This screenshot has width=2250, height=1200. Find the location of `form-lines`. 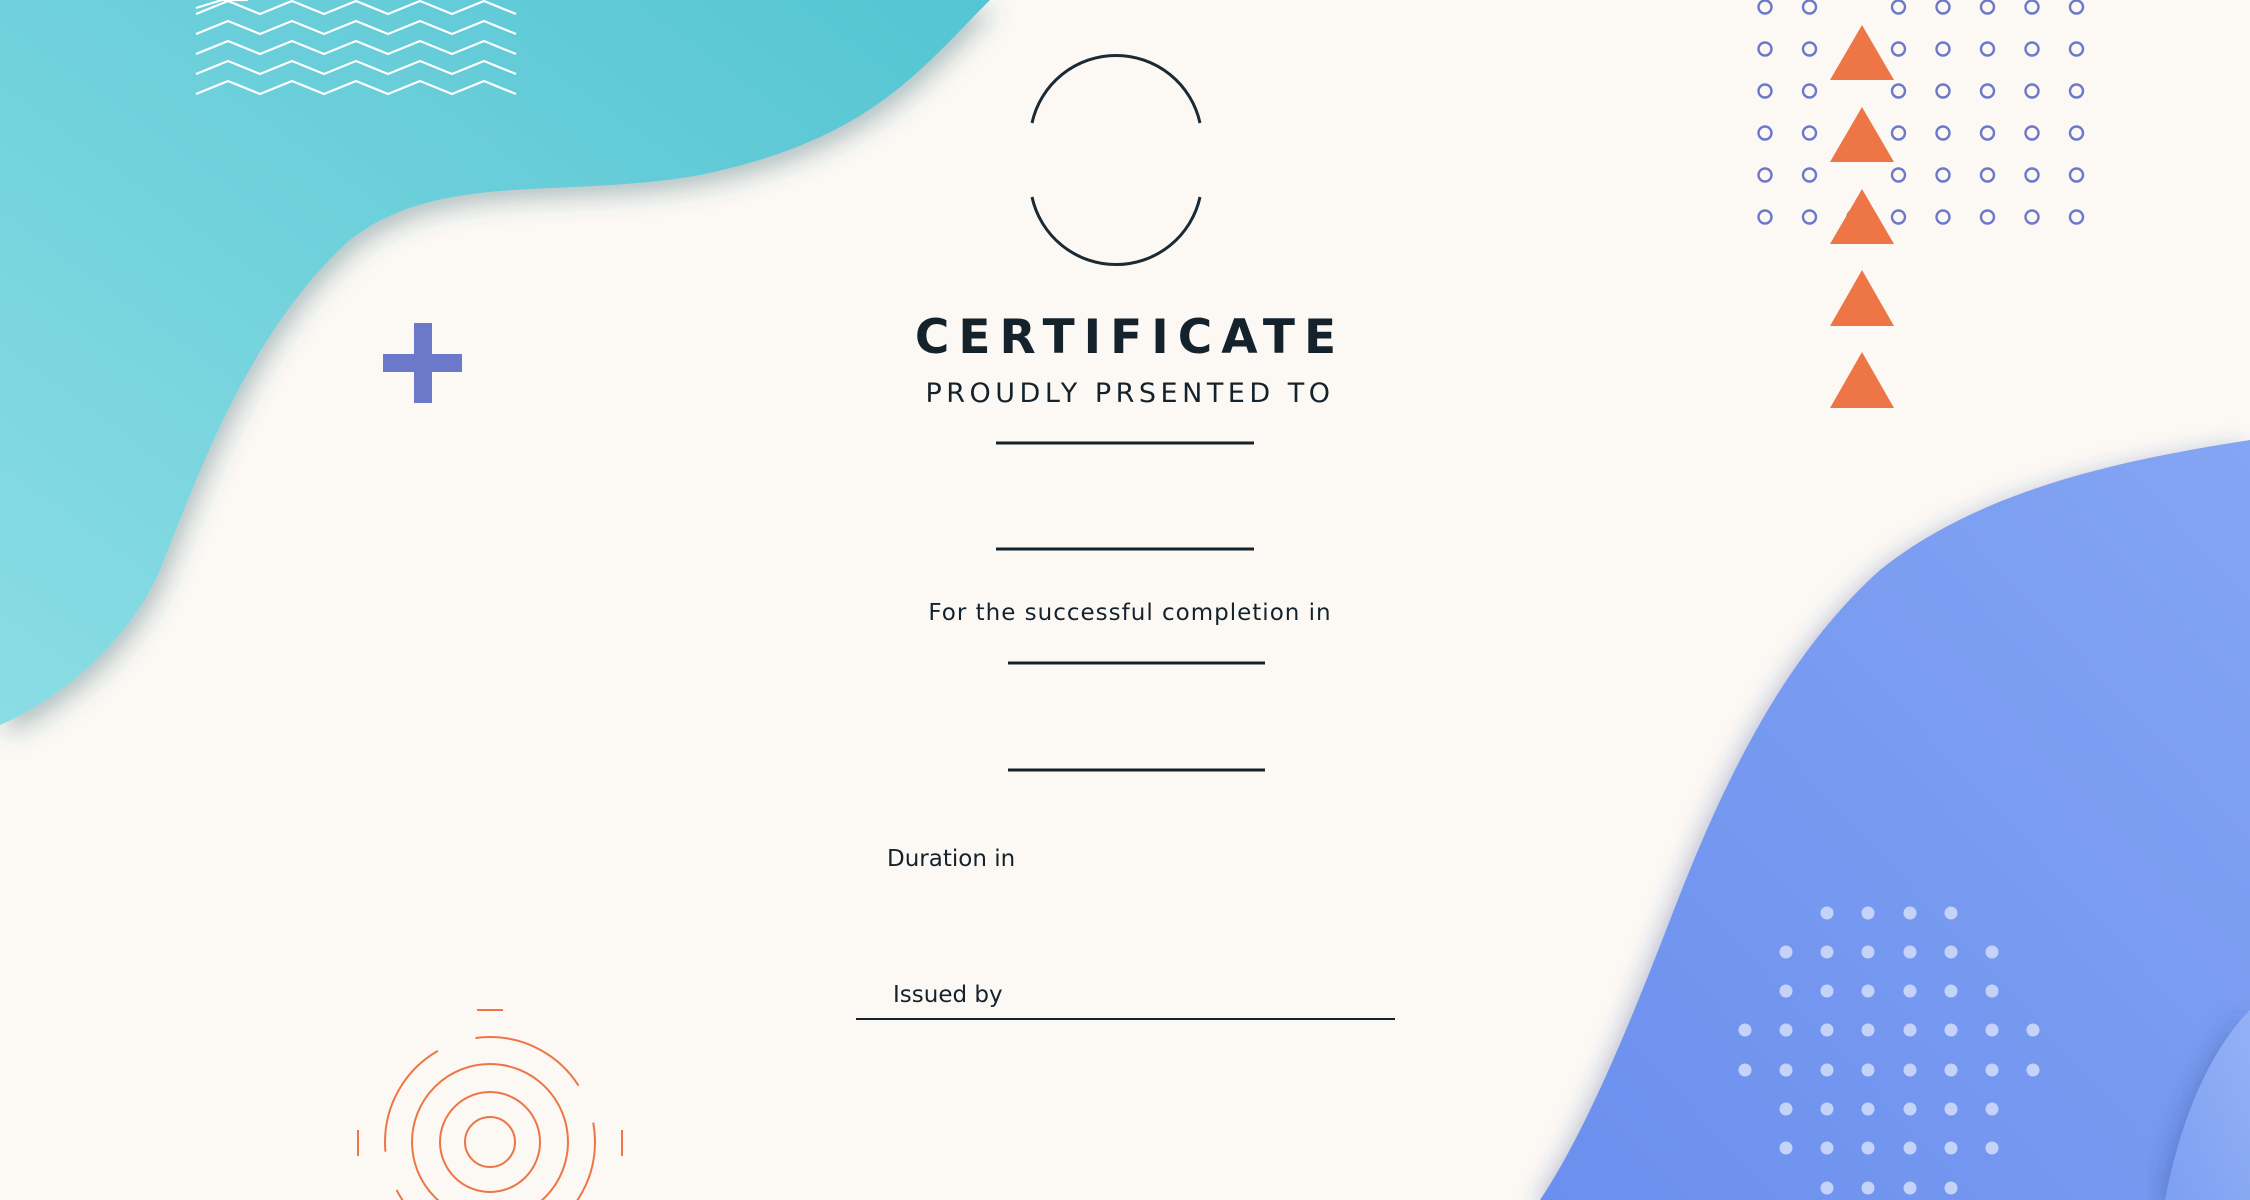

form-lines is located at coordinates (1125, 730).